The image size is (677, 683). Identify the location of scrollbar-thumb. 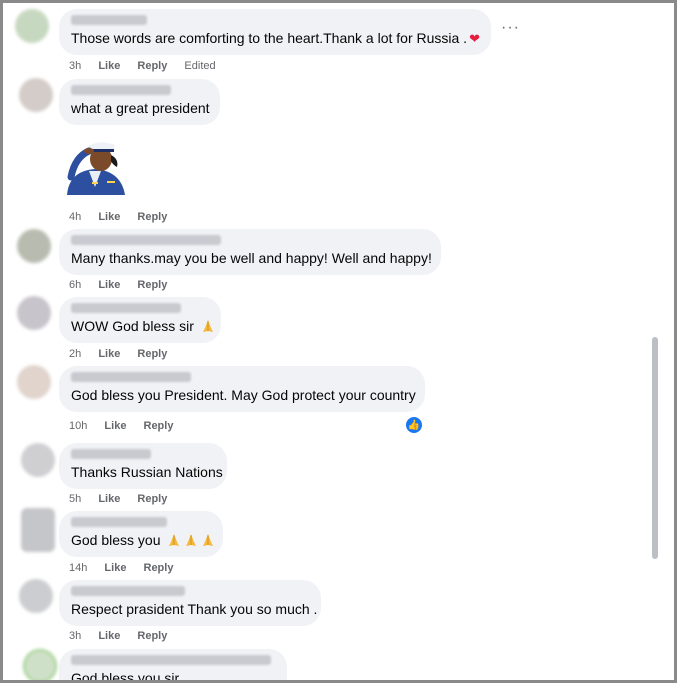
(655, 448).